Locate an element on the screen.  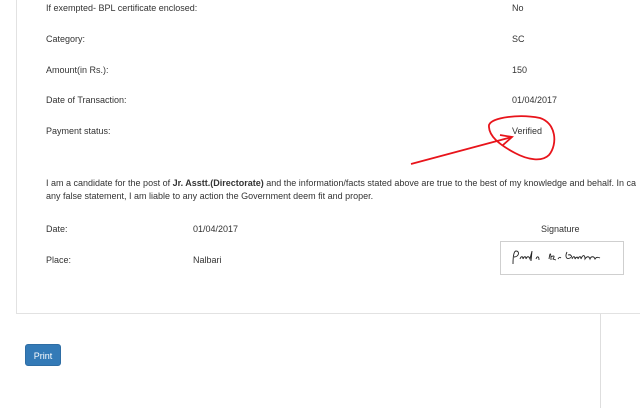
declaration-prefix: I am a candidate for the post of is located at coordinates (109, 183).